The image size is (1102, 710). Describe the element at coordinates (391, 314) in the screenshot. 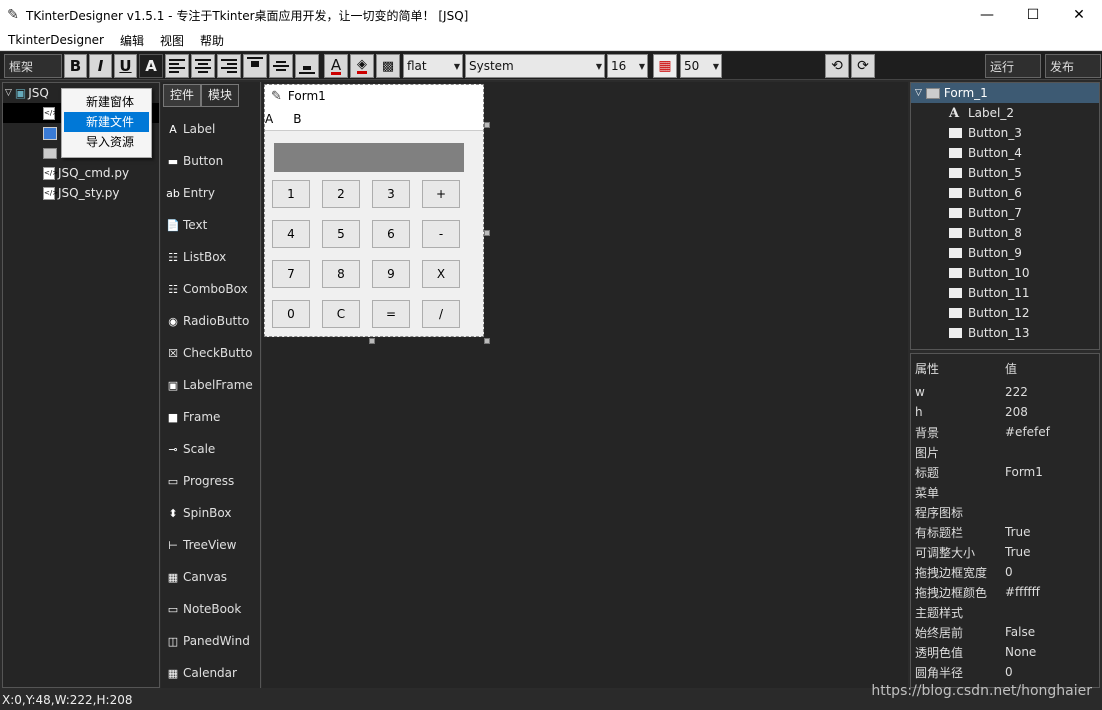

I see `calc-button: =` at that location.